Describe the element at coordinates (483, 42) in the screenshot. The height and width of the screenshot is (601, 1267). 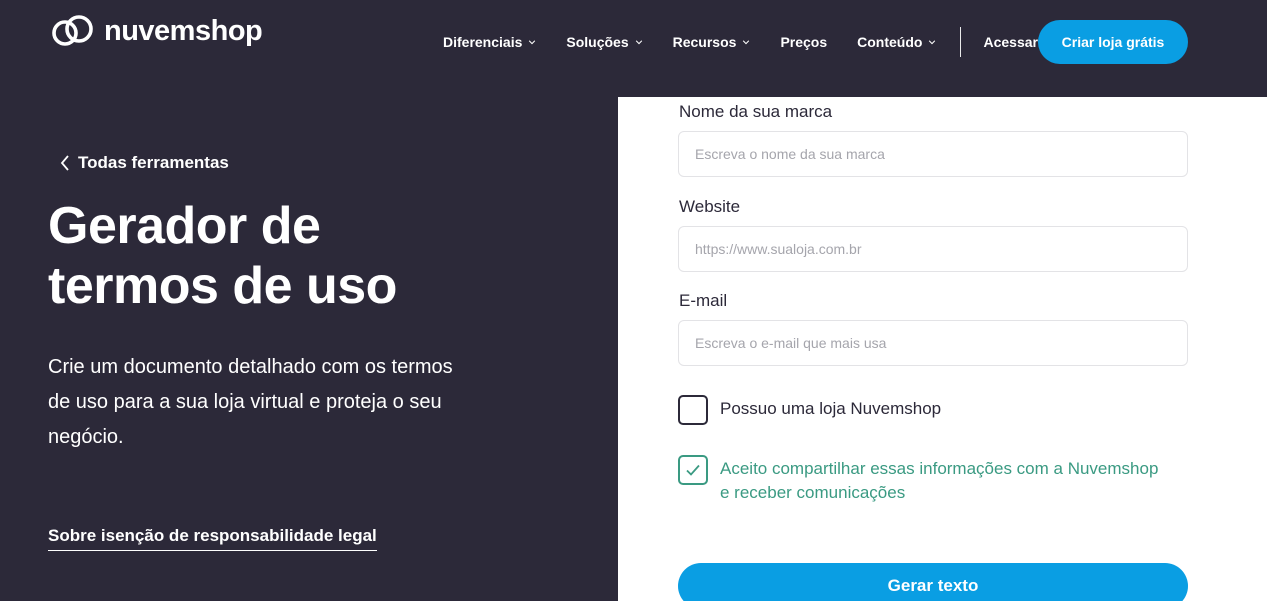
I see `nav-item-label: Diferenciais` at that location.